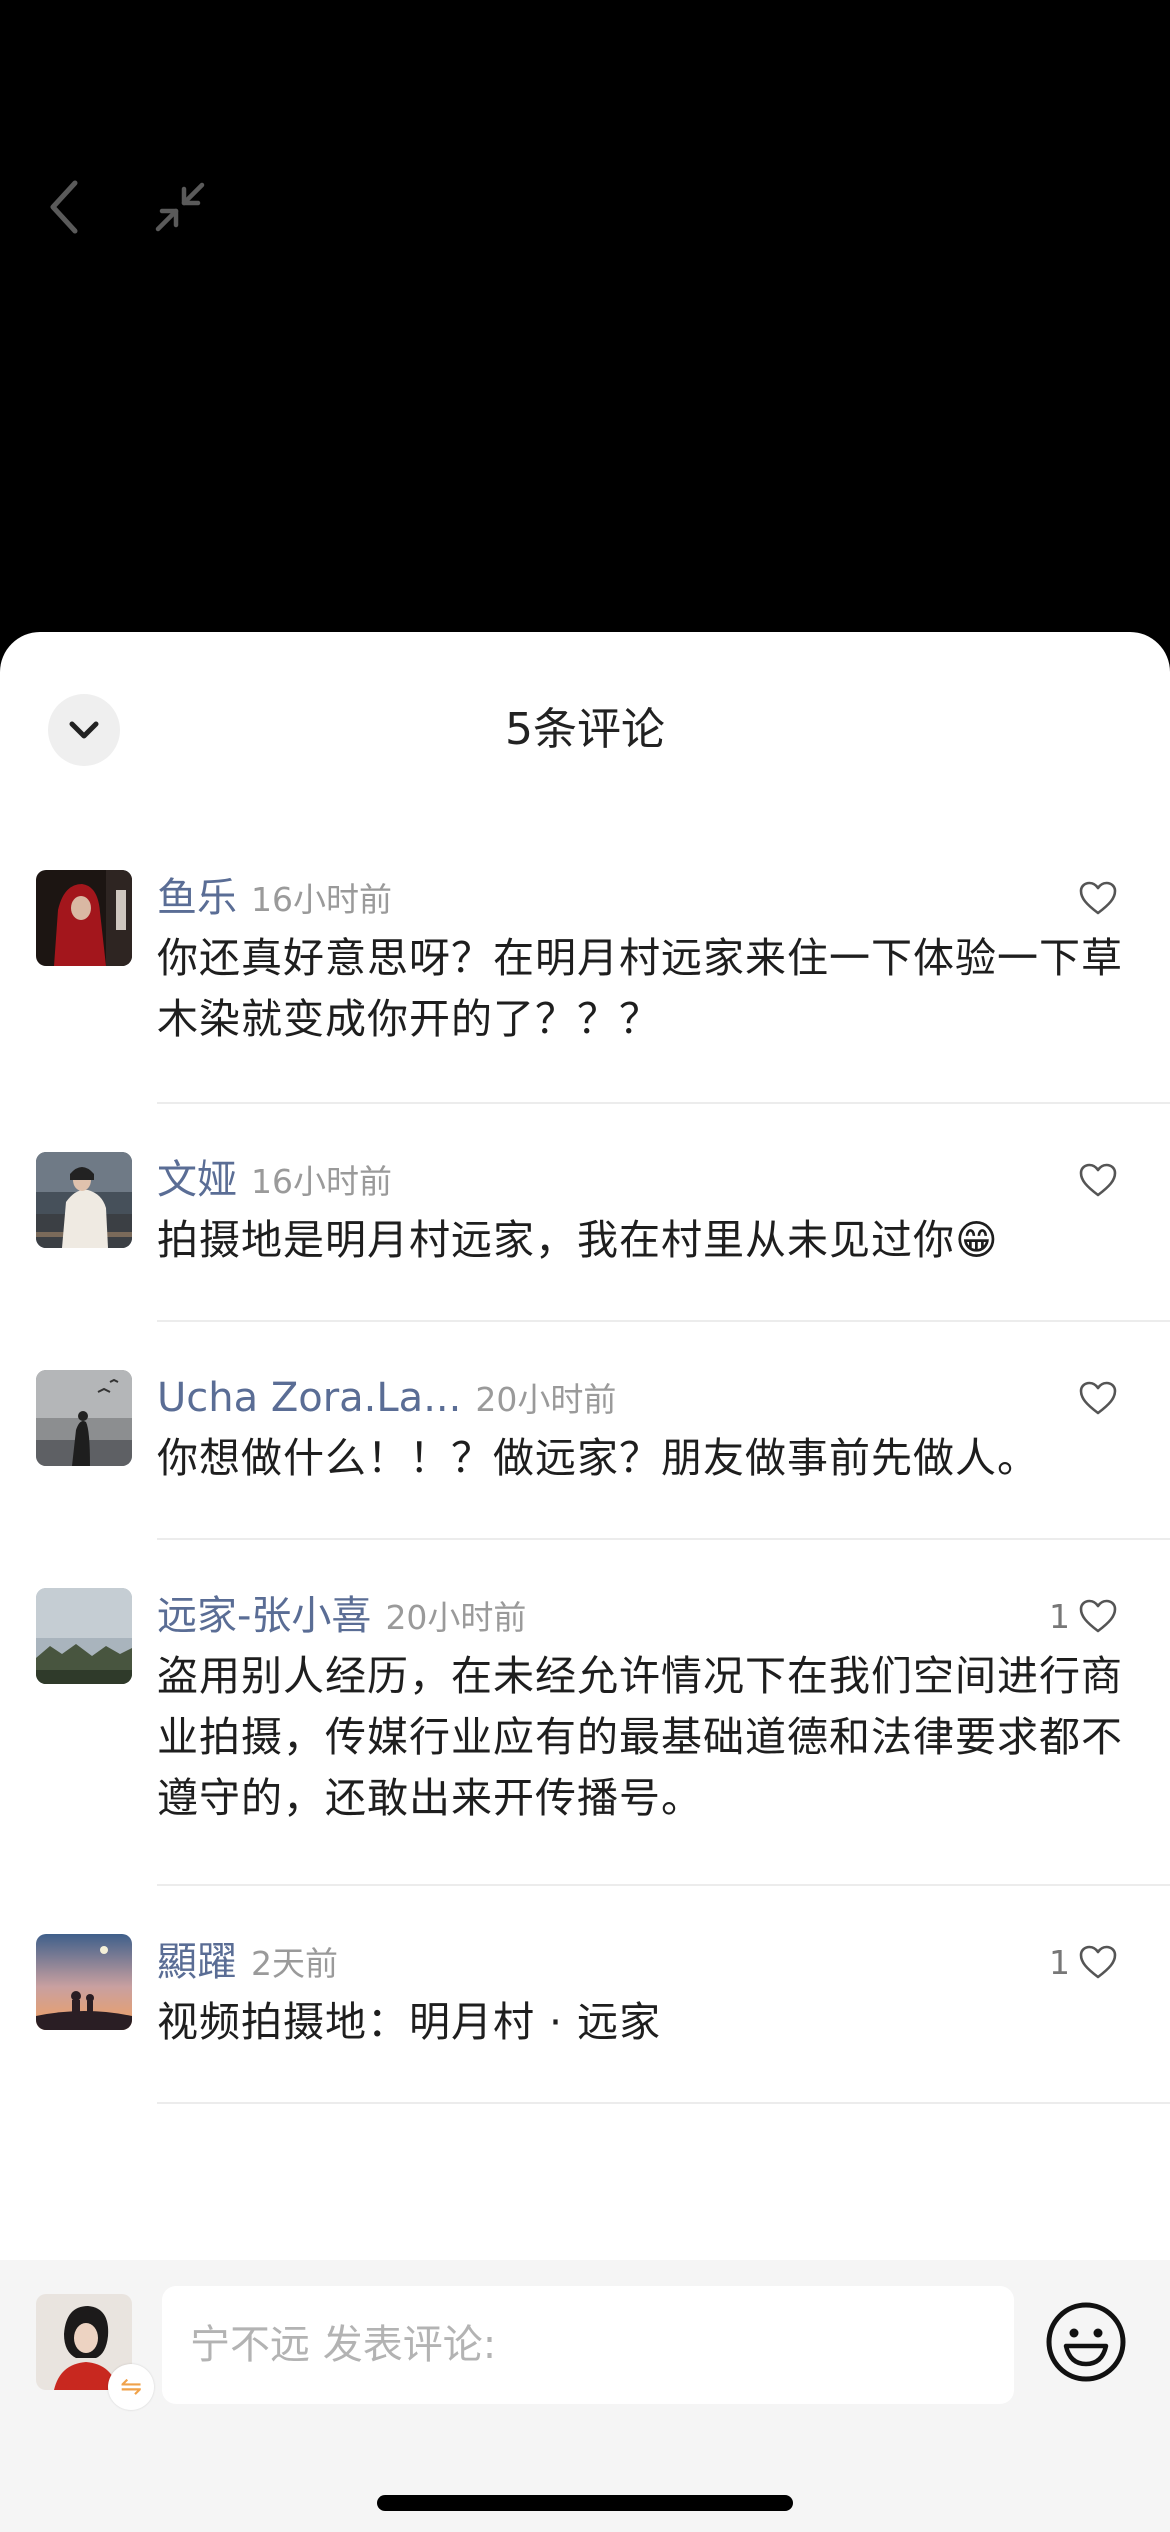 The width and height of the screenshot is (1170, 2532). I want to click on comment-meta: 文娅 16小时前, so click(274, 1180).